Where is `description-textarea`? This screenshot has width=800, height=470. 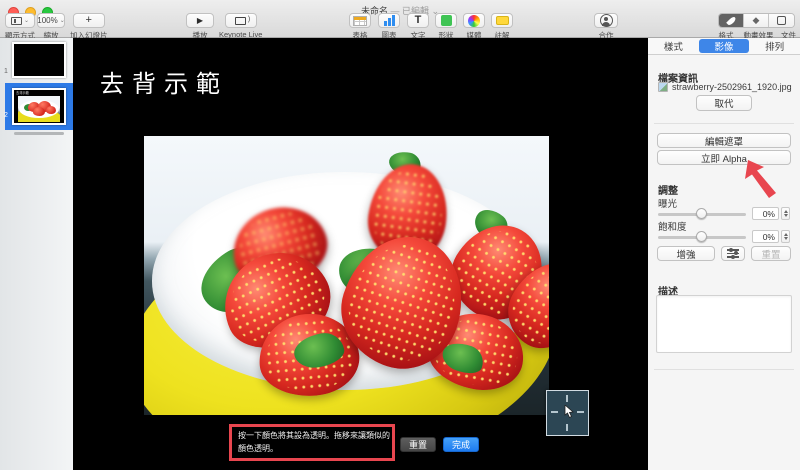 description-textarea is located at coordinates (724, 324).